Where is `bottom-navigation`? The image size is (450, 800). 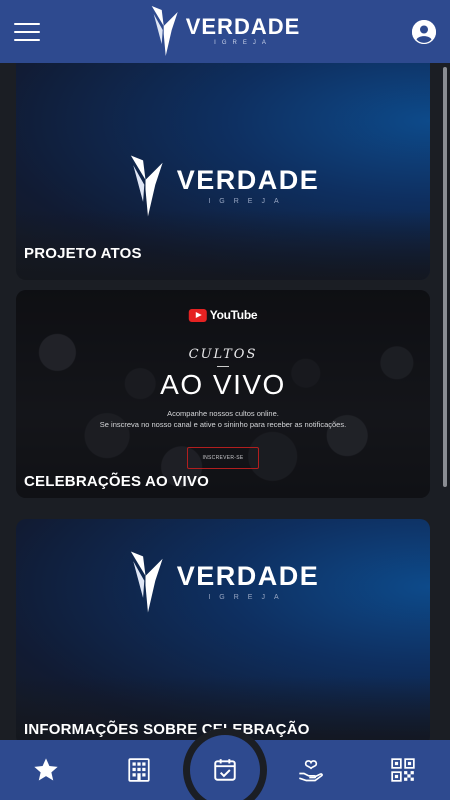
bottom-navigation is located at coordinates (225, 764).